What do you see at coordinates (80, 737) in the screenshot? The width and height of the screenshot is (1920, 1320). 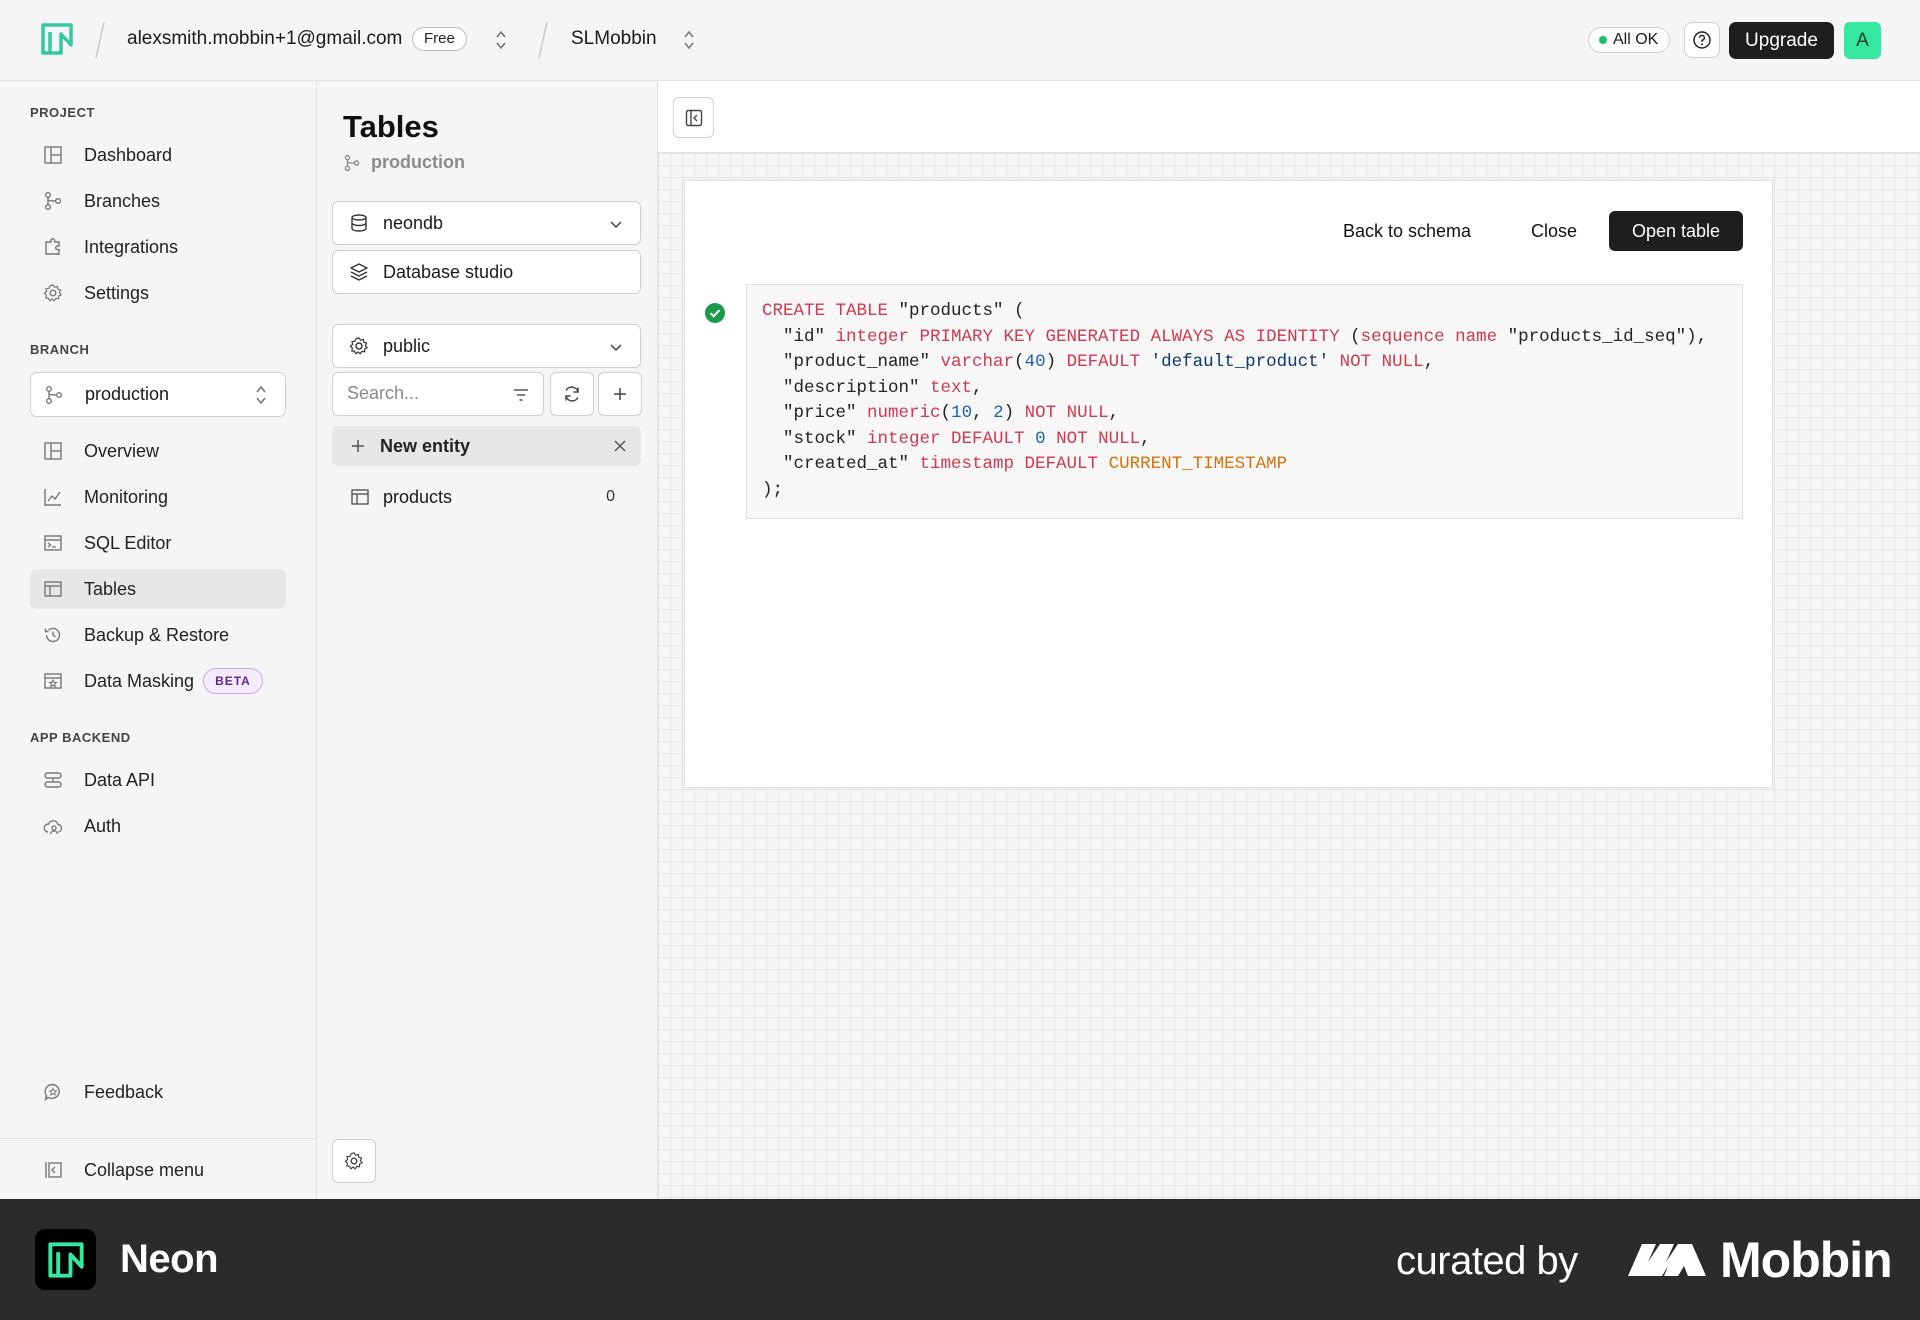 I see `section-label-app-backend: APP BACKEND` at bounding box center [80, 737].